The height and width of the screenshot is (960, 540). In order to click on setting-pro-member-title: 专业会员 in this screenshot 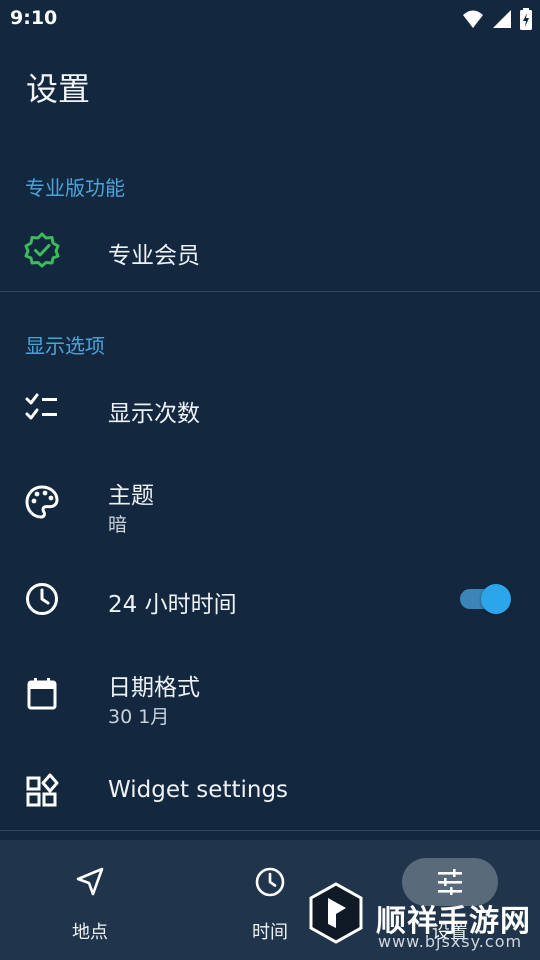, I will do `click(154, 256)`.